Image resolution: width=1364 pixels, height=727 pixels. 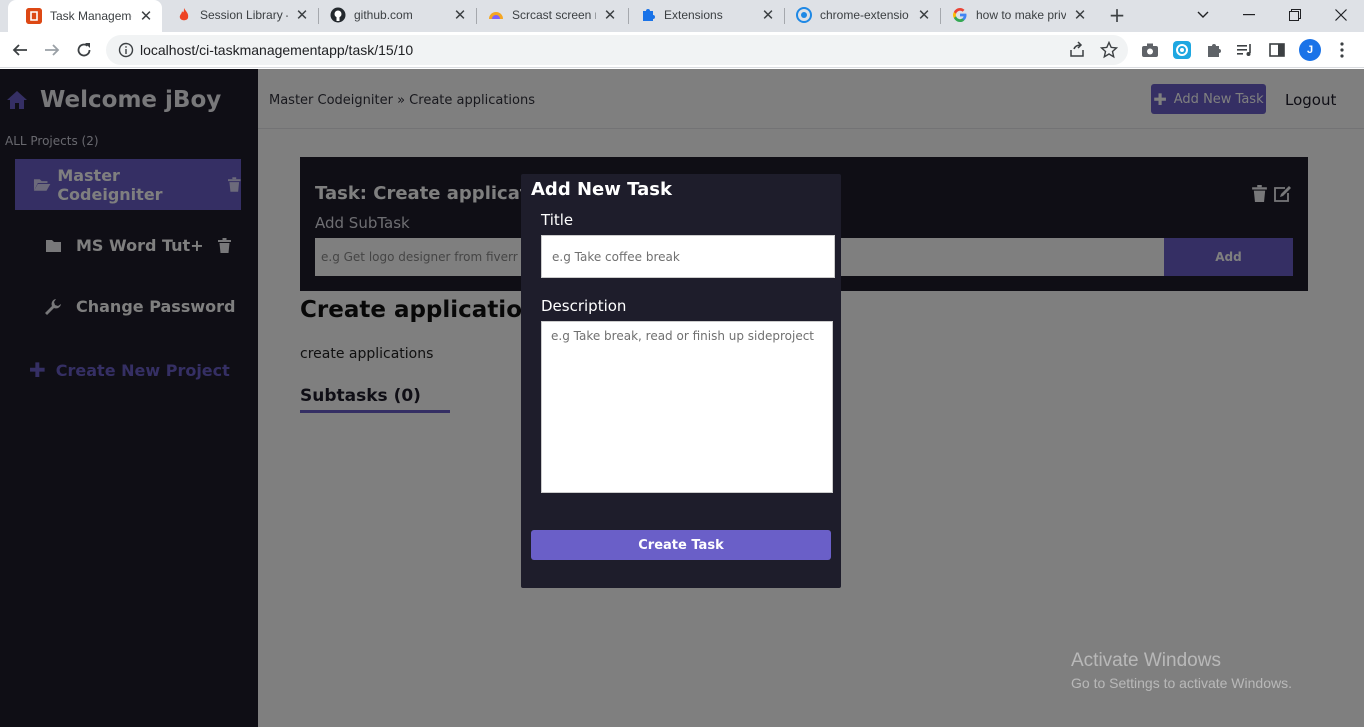 I want to click on browser-tab-chrome-extension: chrome-extensio ✕, so click(x=859, y=15).